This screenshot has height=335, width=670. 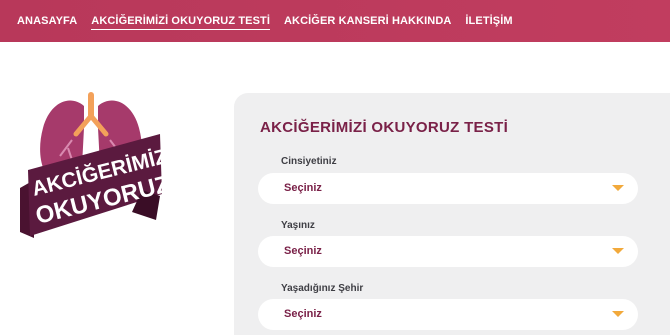 What do you see at coordinates (448, 188) in the screenshot?
I see `gender-select: Seçiniz` at bounding box center [448, 188].